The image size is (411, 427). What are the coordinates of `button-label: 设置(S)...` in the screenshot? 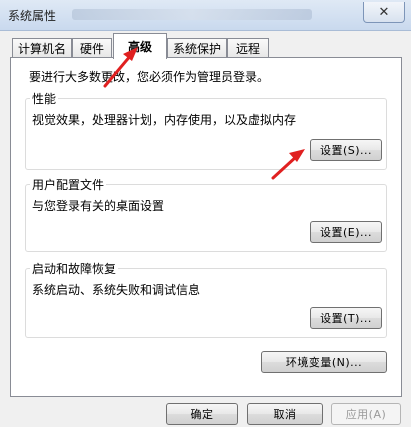 It's located at (346, 150).